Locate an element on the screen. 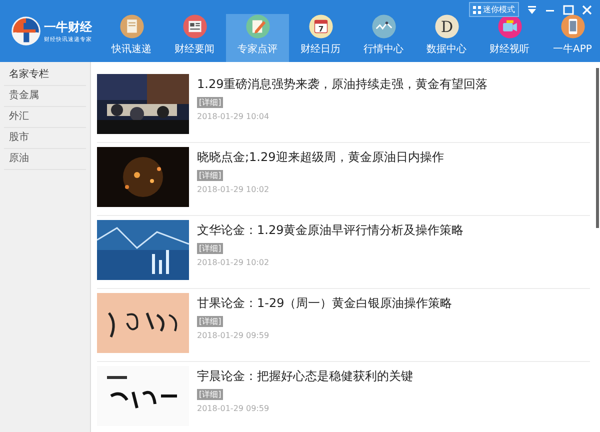 The height and width of the screenshot is (432, 600). logo-icon is located at coordinates (26, 31).